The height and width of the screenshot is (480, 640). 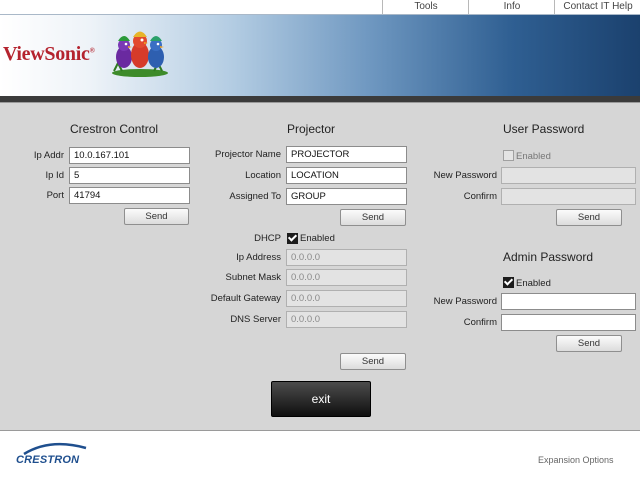 What do you see at coordinates (320, 7) in the screenshot?
I see `top-nav: Tools Info Contact IT Help` at bounding box center [320, 7].